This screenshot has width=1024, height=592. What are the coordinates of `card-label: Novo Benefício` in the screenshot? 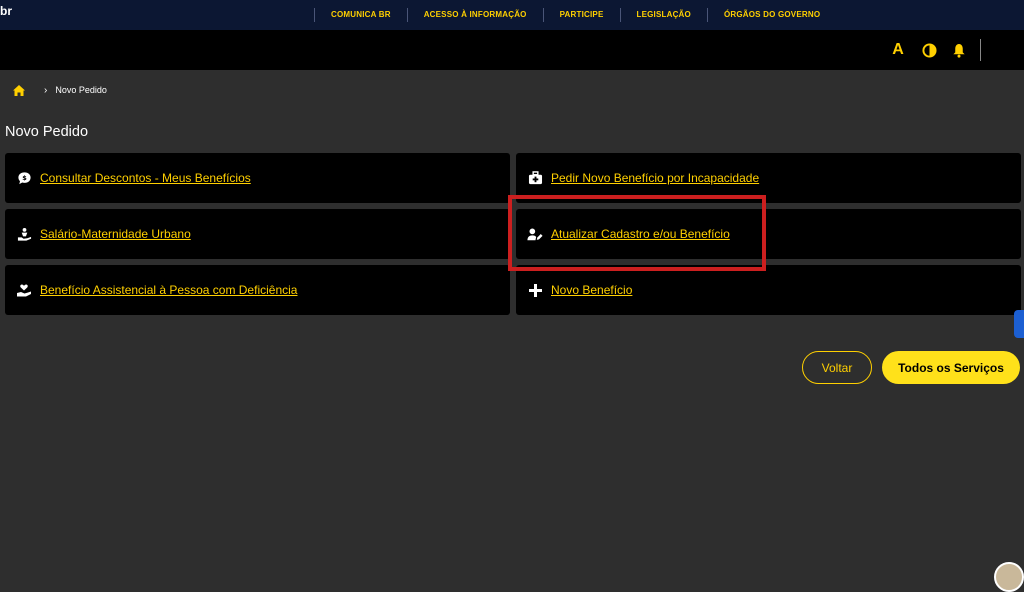 It's located at (591, 290).